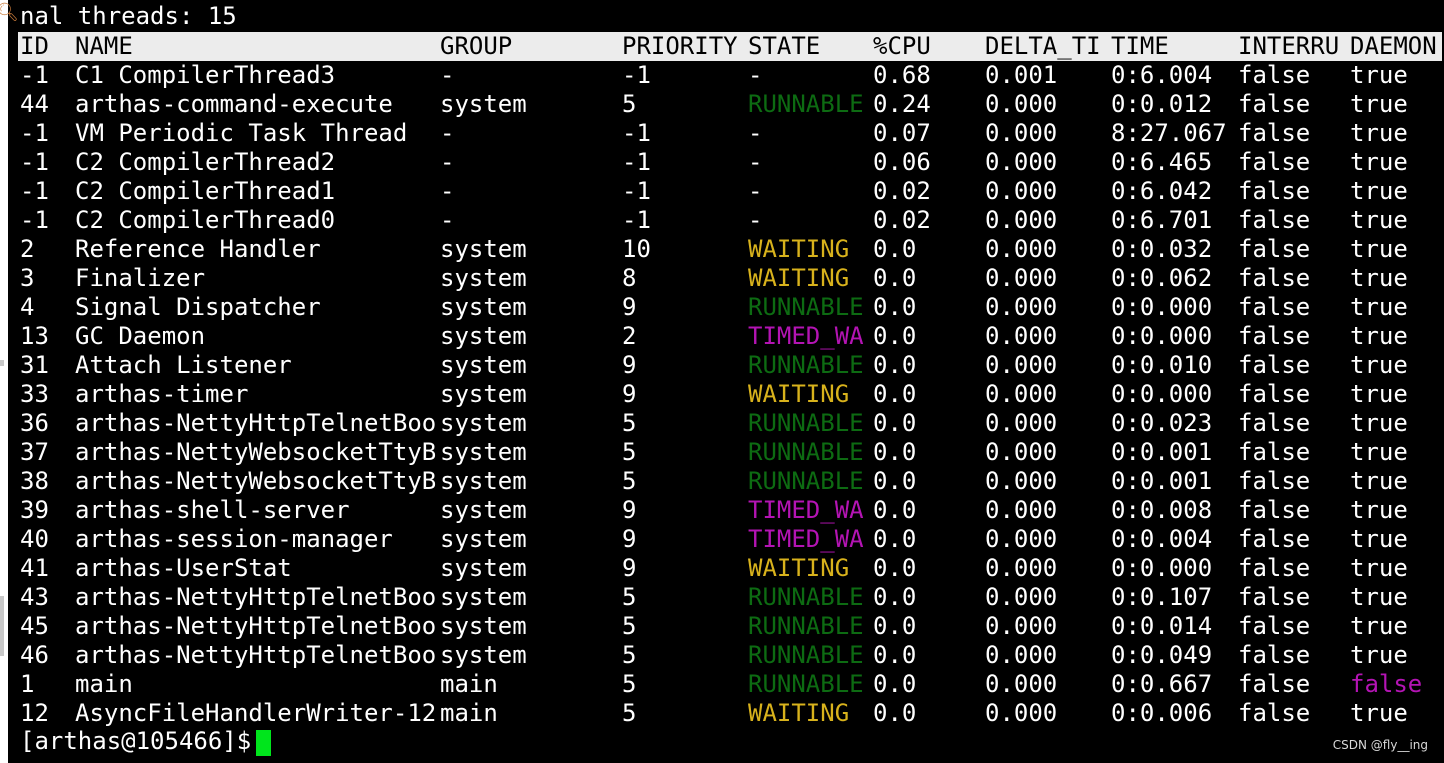 The height and width of the screenshot is (763, 1444). Describe the element at coordinates (198, 249) in the screenshot. I see `thread-name: Reference Handler` at that location.